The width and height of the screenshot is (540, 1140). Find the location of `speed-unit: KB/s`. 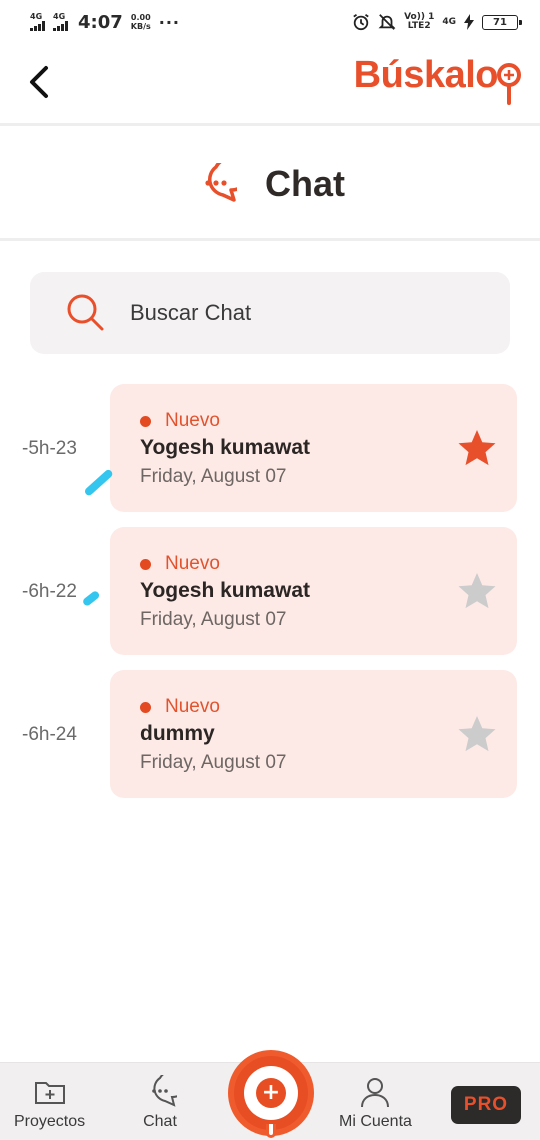

speed-unit: KB/s is located at coordinates (140, 26).